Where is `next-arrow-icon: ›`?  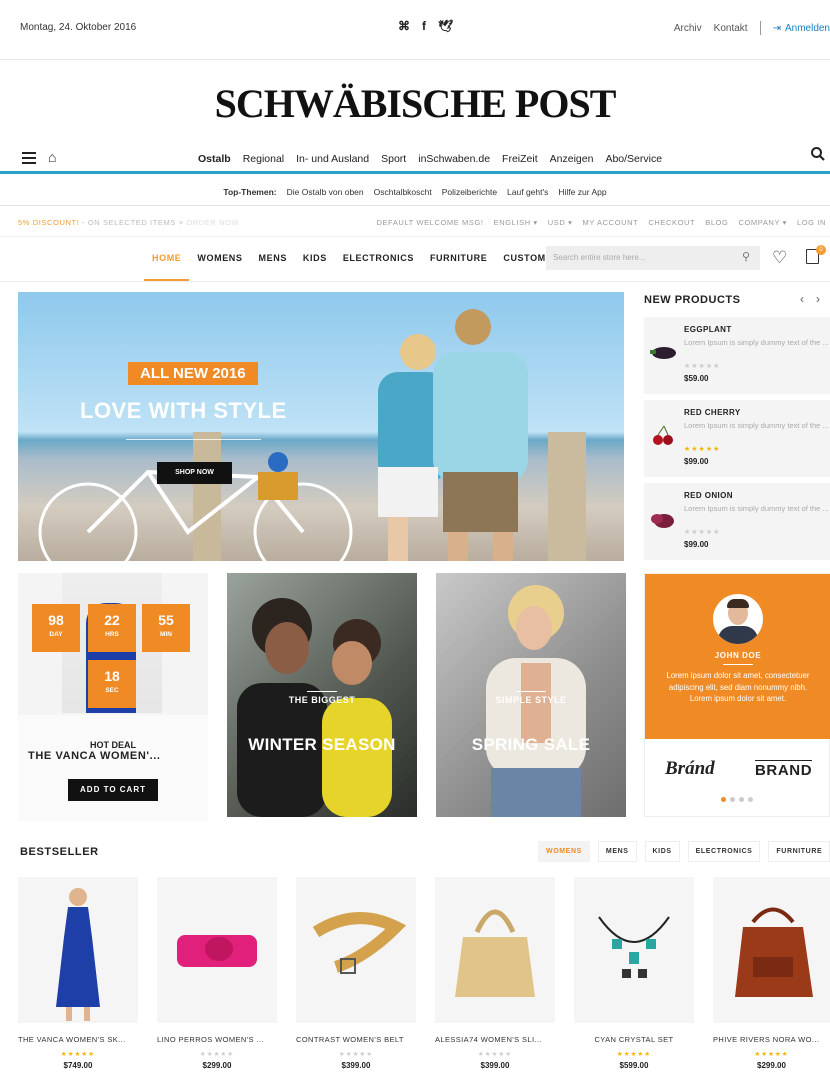 next-arrow-icon: › is located at coordinates (818, 299).